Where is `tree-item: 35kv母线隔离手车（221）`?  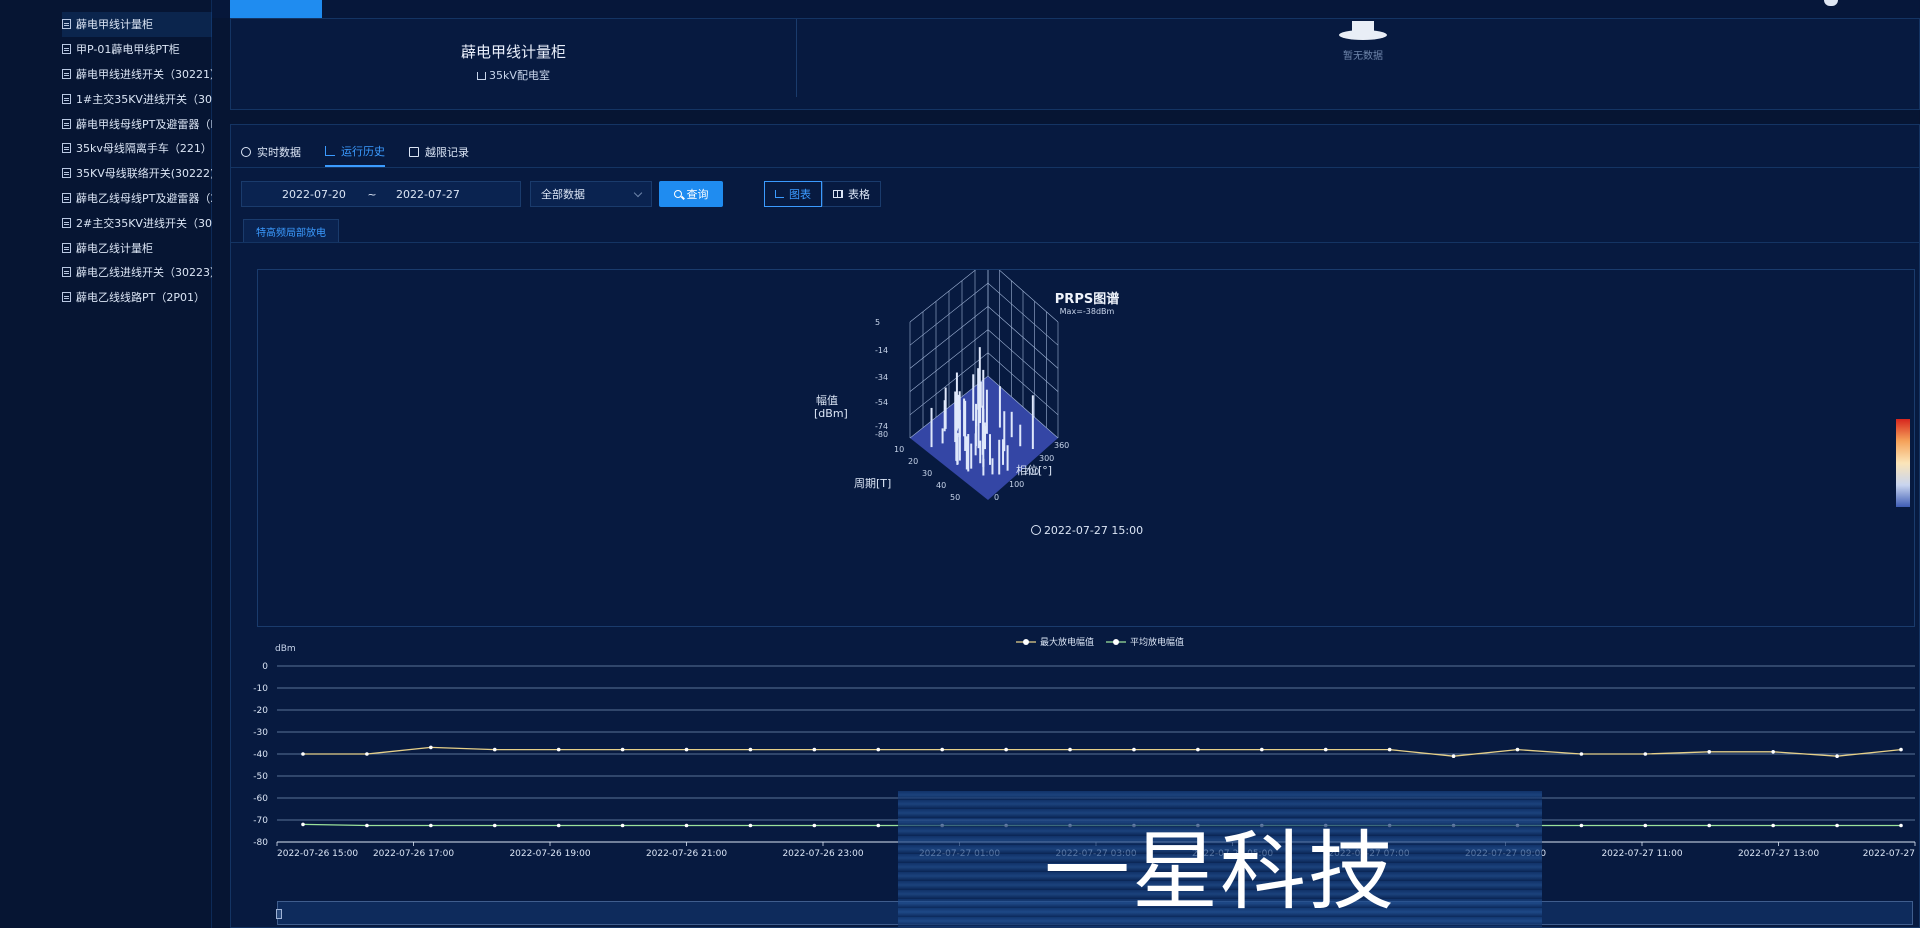
tree-item: 35kv母线隔离手车（221） is located at coordinates (137, 148).